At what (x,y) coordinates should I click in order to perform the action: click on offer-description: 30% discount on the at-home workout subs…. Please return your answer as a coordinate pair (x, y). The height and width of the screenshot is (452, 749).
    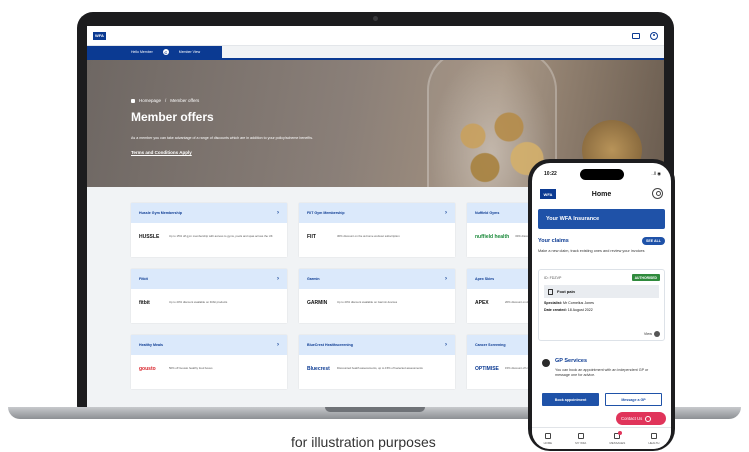
    Looking at the image, I should click on (368, 236).